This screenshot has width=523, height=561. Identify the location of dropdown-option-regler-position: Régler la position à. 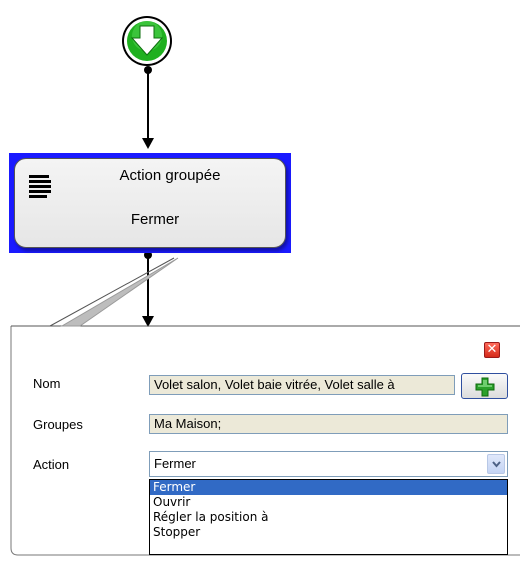
(328, 517).